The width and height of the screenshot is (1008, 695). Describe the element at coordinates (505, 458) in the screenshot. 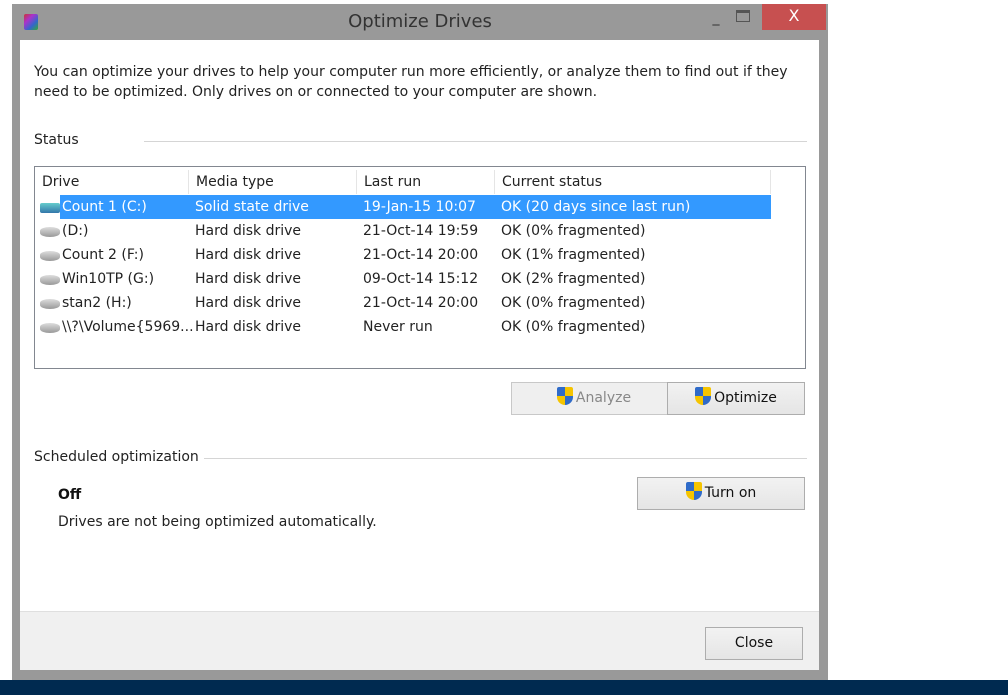

I see `scheduled-divider` at that location.